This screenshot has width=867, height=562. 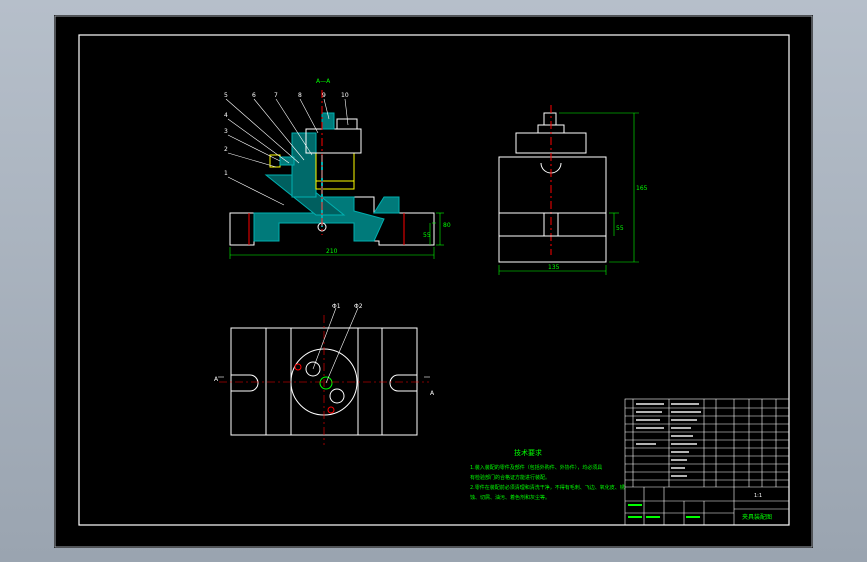 I want to click on dim-height-80: 80, so click(x=447, y=225).